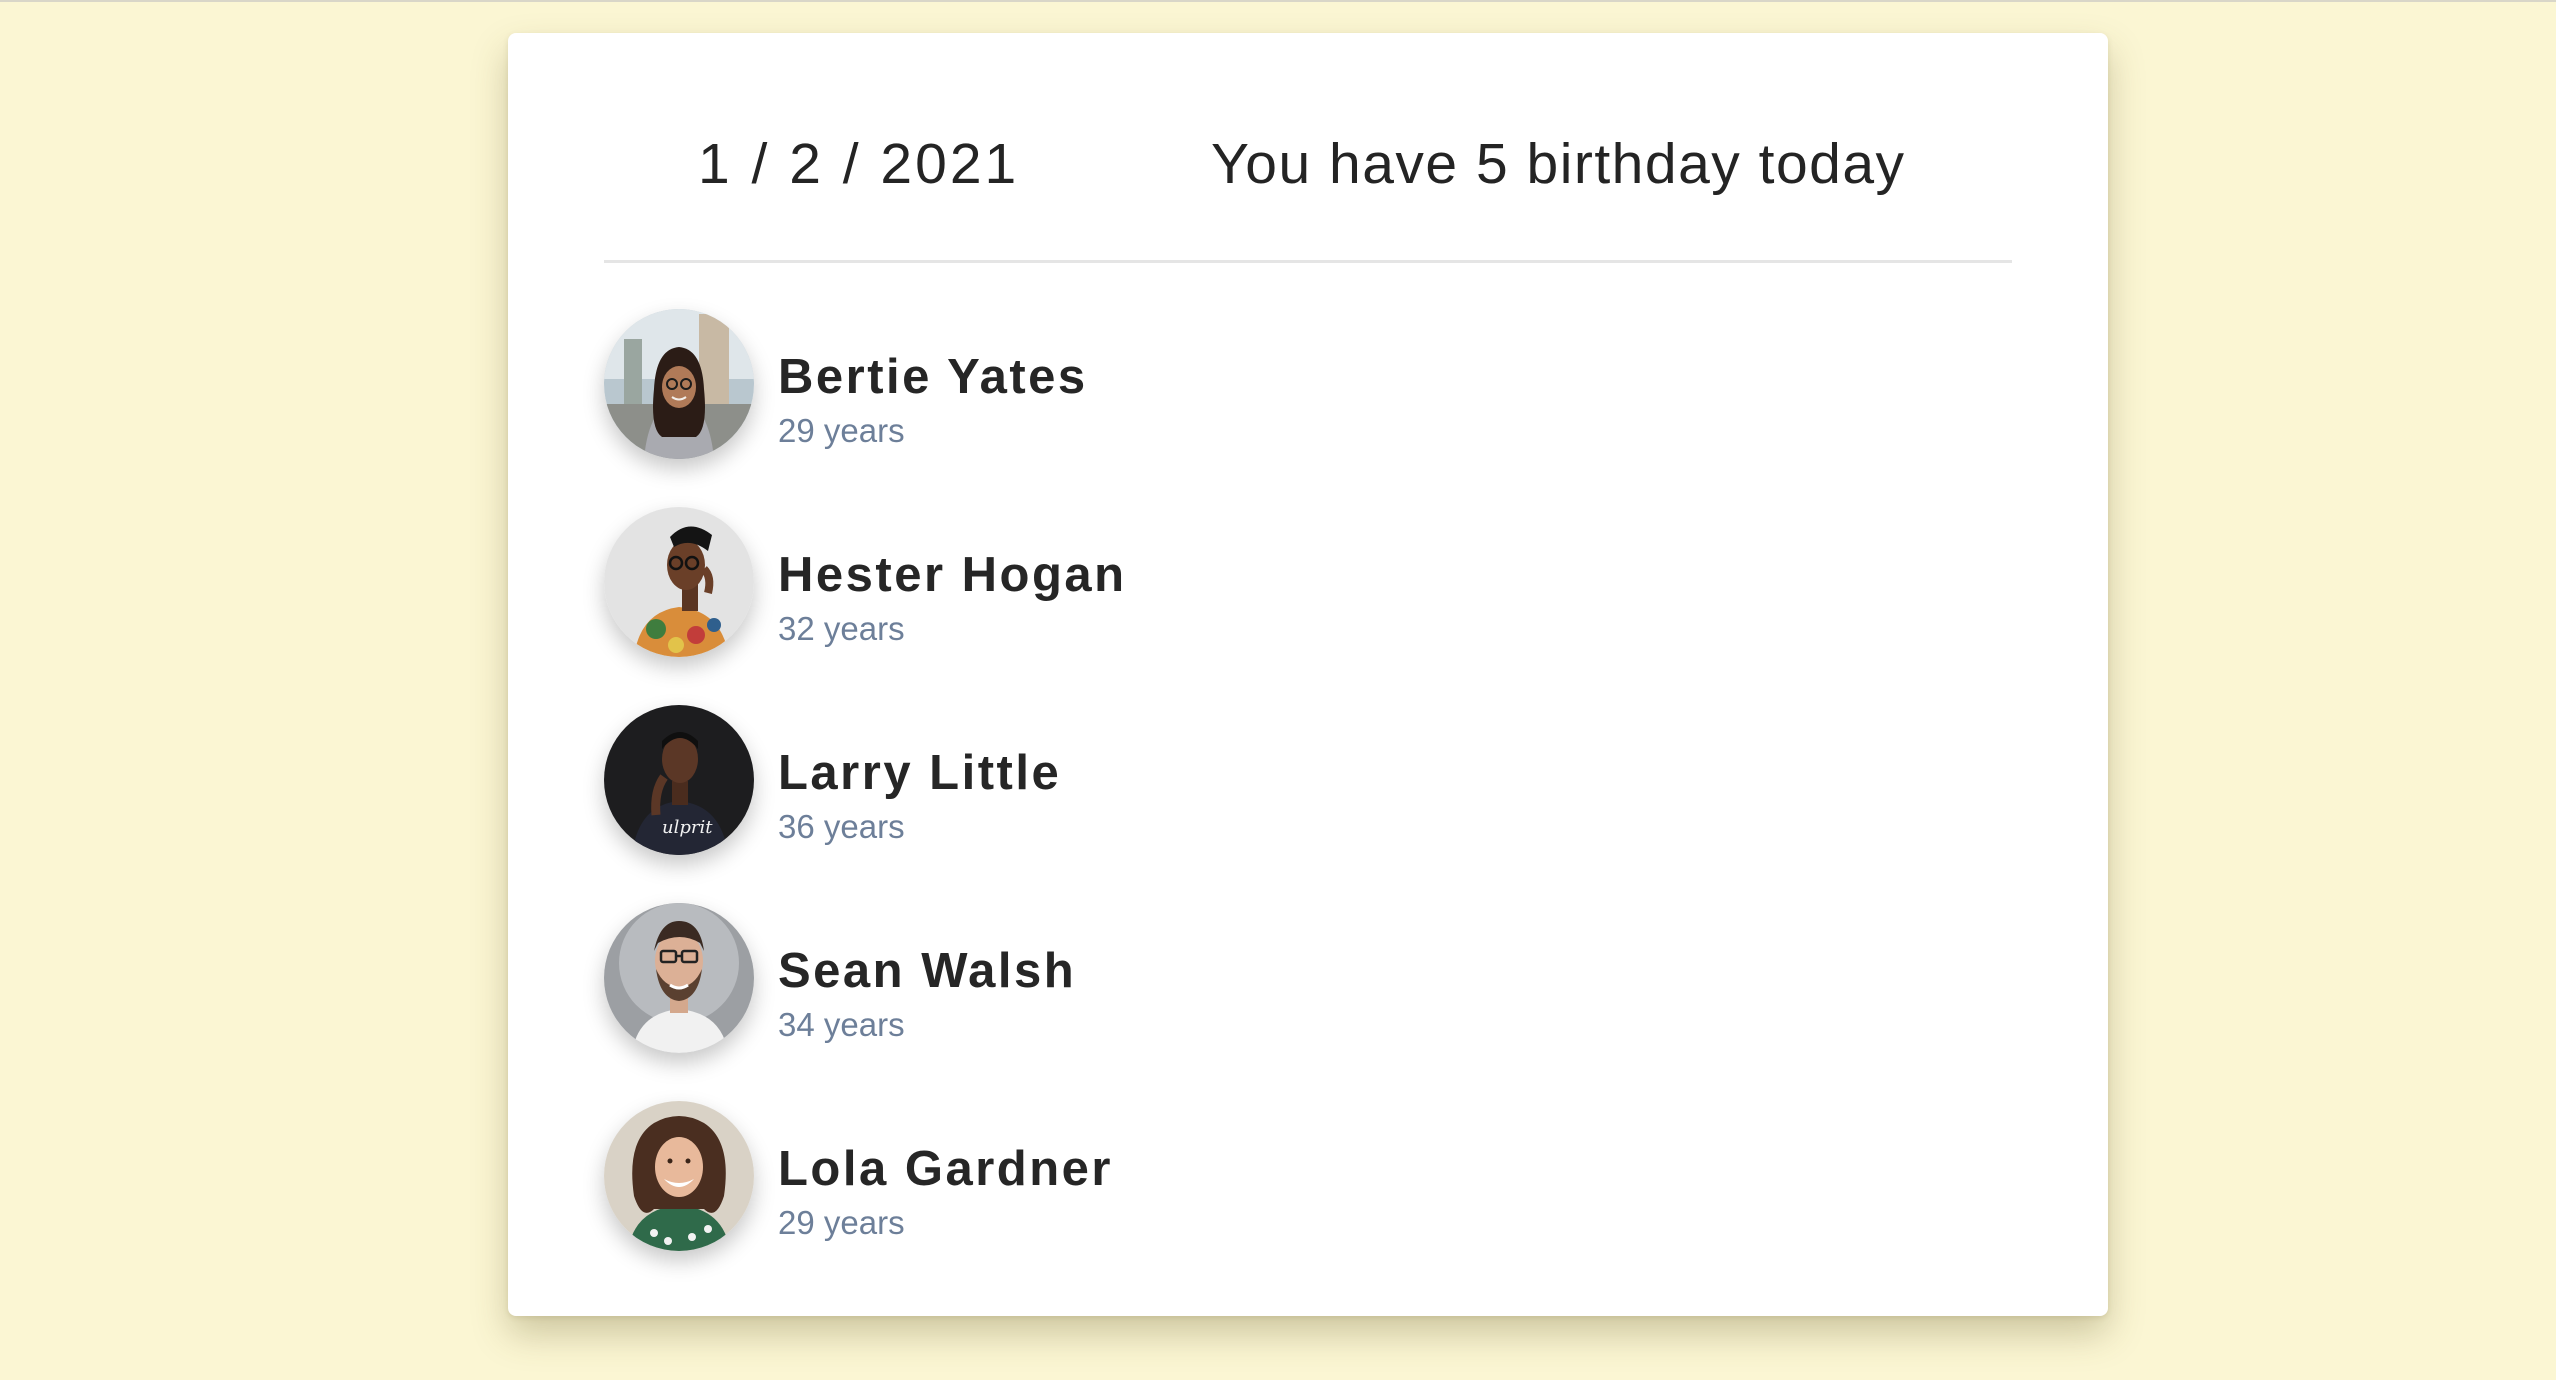  What do you see at coordinates (841, 826) in the screenshot?
I see `person-age: 36 years` at bounding box center [841, 826].